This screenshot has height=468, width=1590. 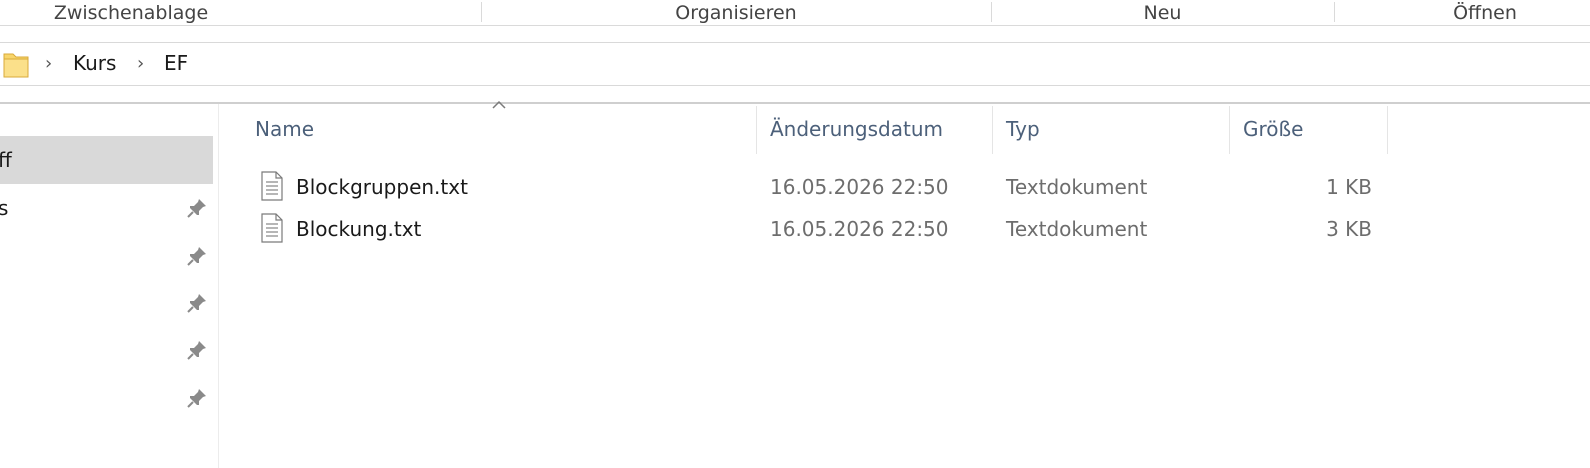 I want to click on navigation-pane: ff s, so click(x=109, y=286).